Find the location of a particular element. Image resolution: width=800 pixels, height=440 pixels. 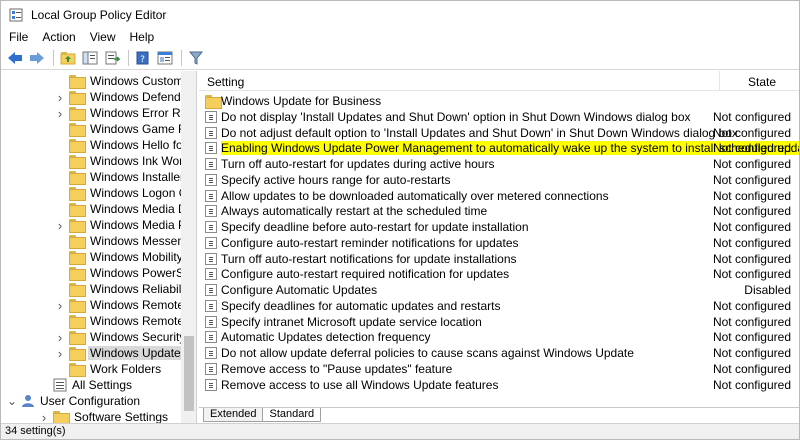

tree-item: Windows Ink Workspa is located at coordinates (125, 161).